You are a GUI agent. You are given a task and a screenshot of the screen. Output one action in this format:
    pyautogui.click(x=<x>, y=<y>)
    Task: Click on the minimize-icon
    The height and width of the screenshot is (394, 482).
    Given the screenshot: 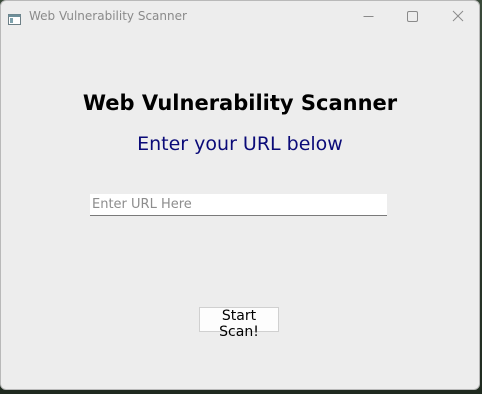 What is the action you would take?
    pyautogui.click(x=368, y=16)
    